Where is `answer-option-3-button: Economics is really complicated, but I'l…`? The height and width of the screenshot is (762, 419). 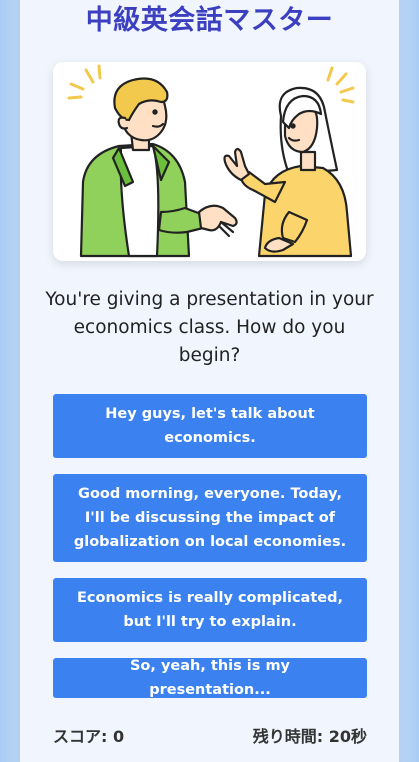
answer-option-3-button: Economics is really complicated, but I'l… is located at coordinates (210, 610).